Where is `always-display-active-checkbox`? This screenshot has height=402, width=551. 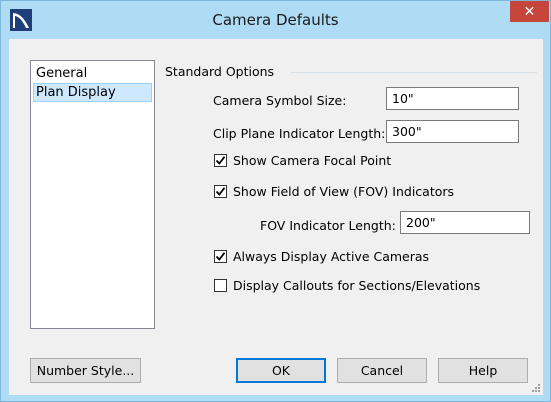
always-display-active-checkbox is located at coordinates (220, 256).